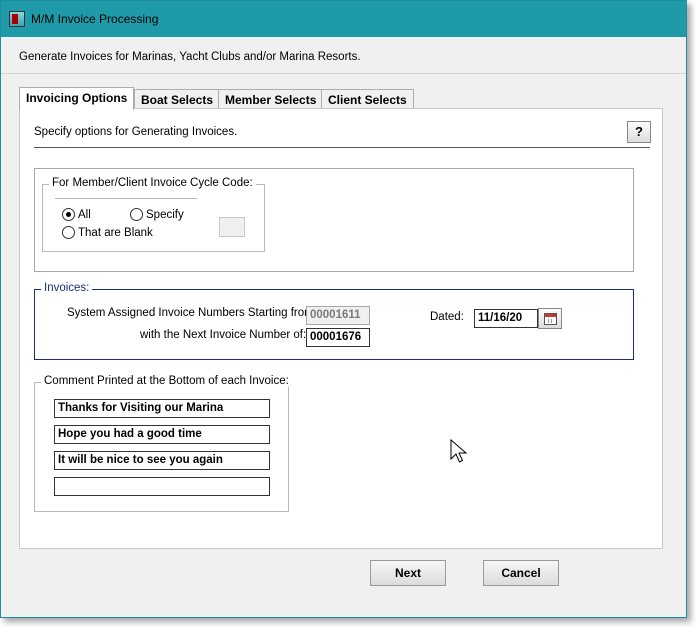  What do you see at coordinates (459, 451) in the screenshot?
I see `mouse-cursor-icon` at bounding box center [459, 451].